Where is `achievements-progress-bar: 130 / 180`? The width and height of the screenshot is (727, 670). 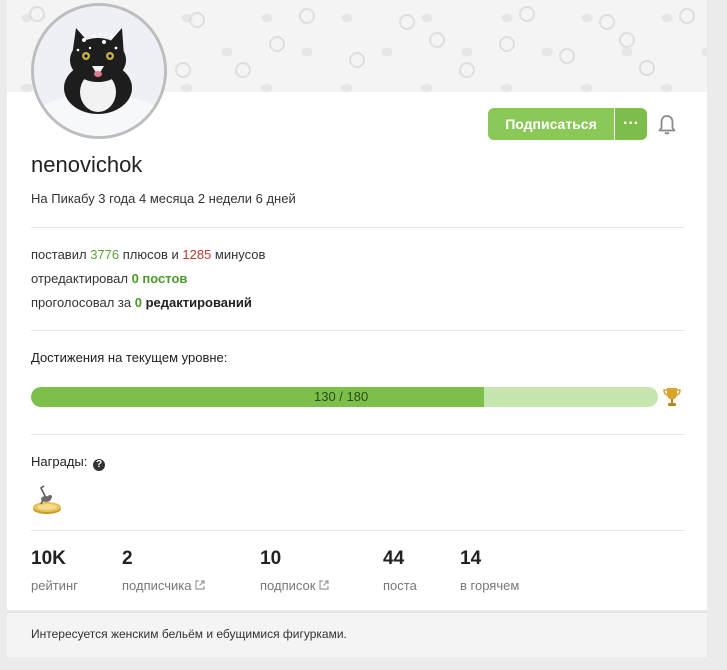
achievements-progress-bar: 130 / 180 is located at coordinates (344, 397).